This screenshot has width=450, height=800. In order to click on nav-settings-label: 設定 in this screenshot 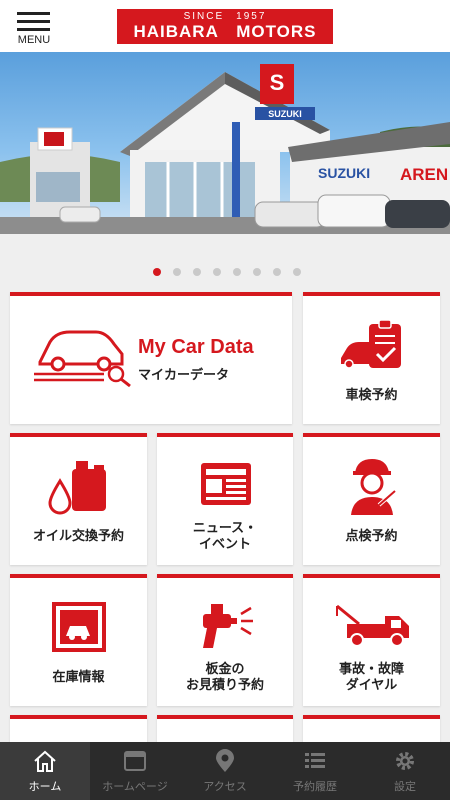, I will do `click(405, 786)`.